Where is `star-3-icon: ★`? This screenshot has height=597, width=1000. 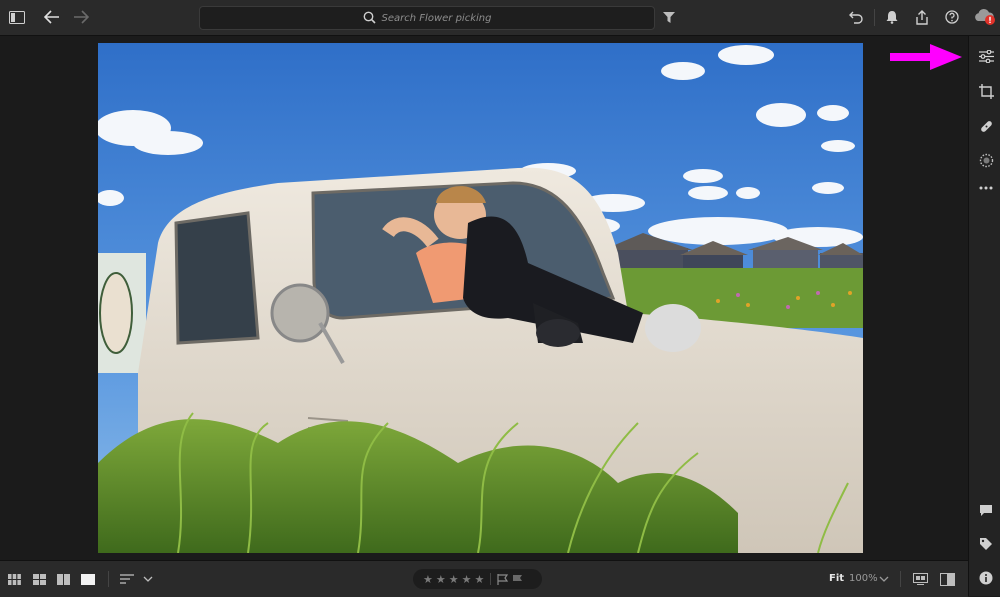
star-3-icon: ★ is located at coordinates (454, 579).